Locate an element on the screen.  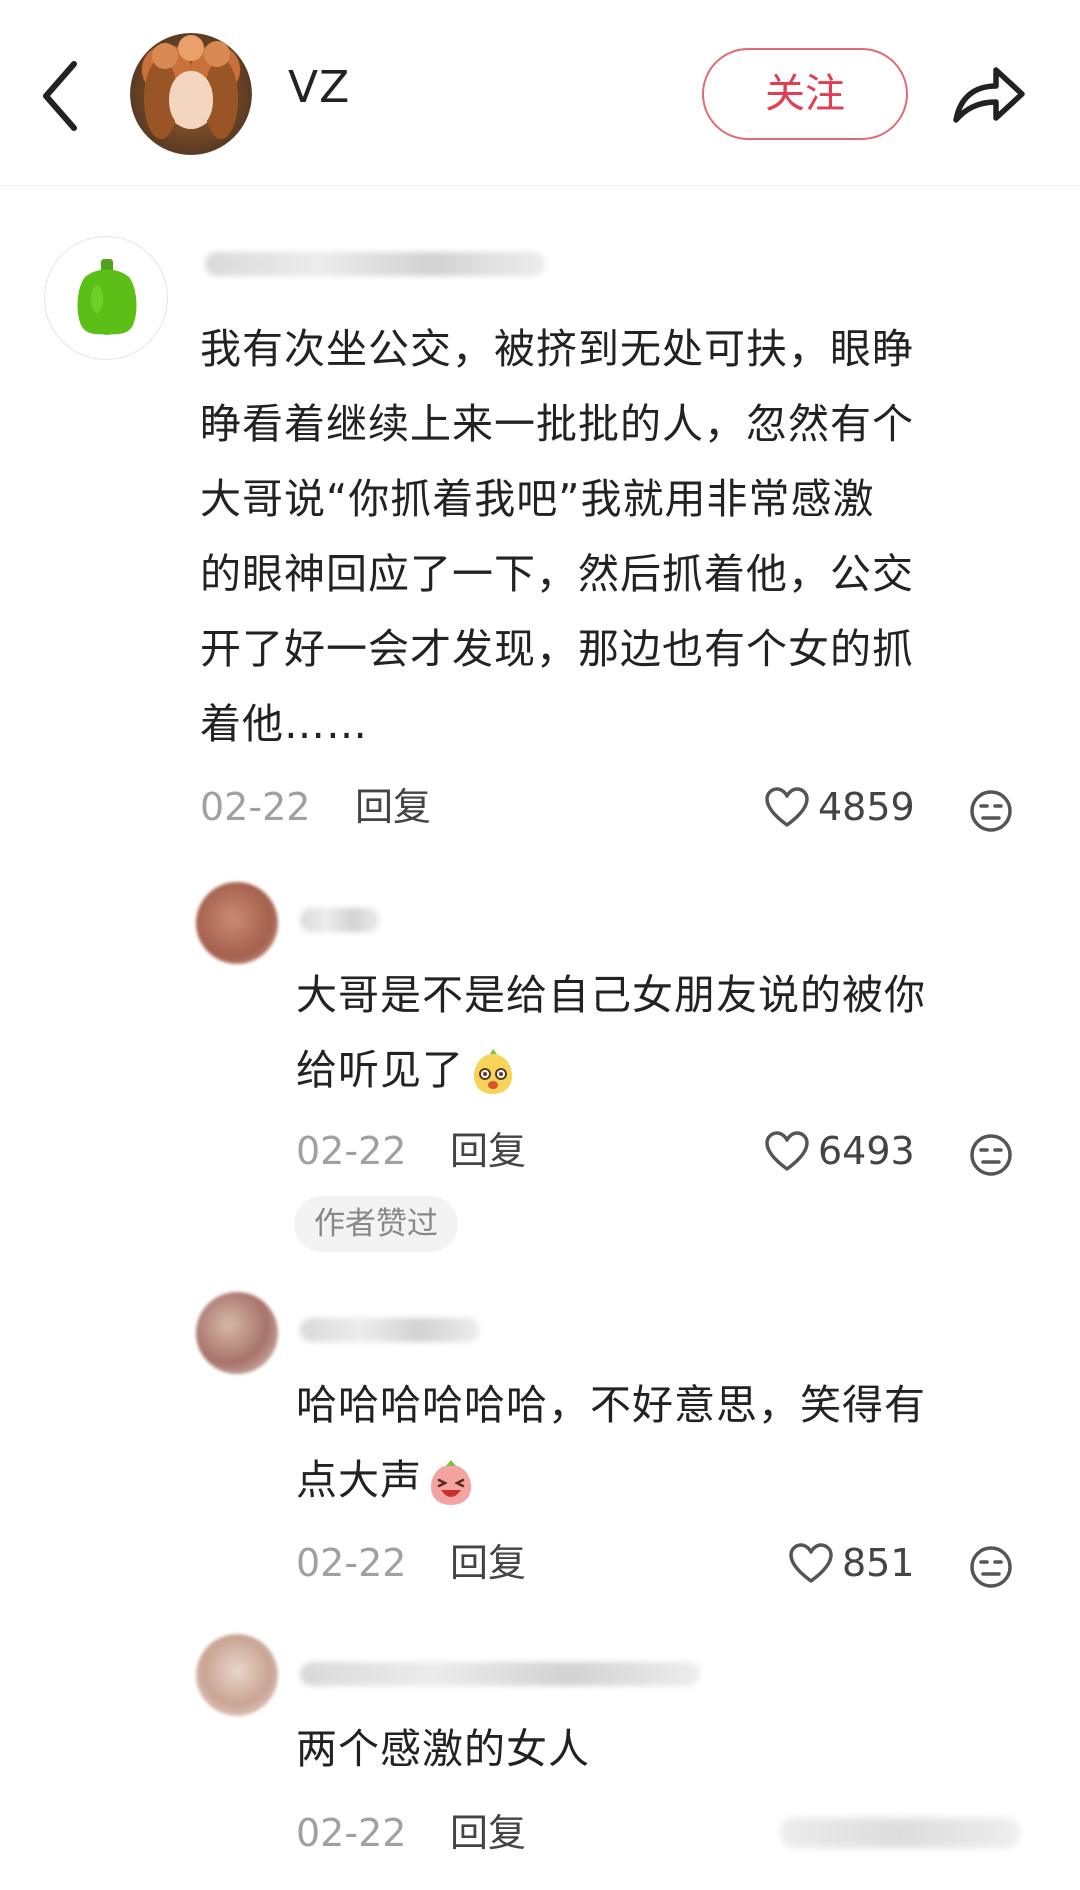
grinning-emoji-icon is located at coordinates (451, 1482).